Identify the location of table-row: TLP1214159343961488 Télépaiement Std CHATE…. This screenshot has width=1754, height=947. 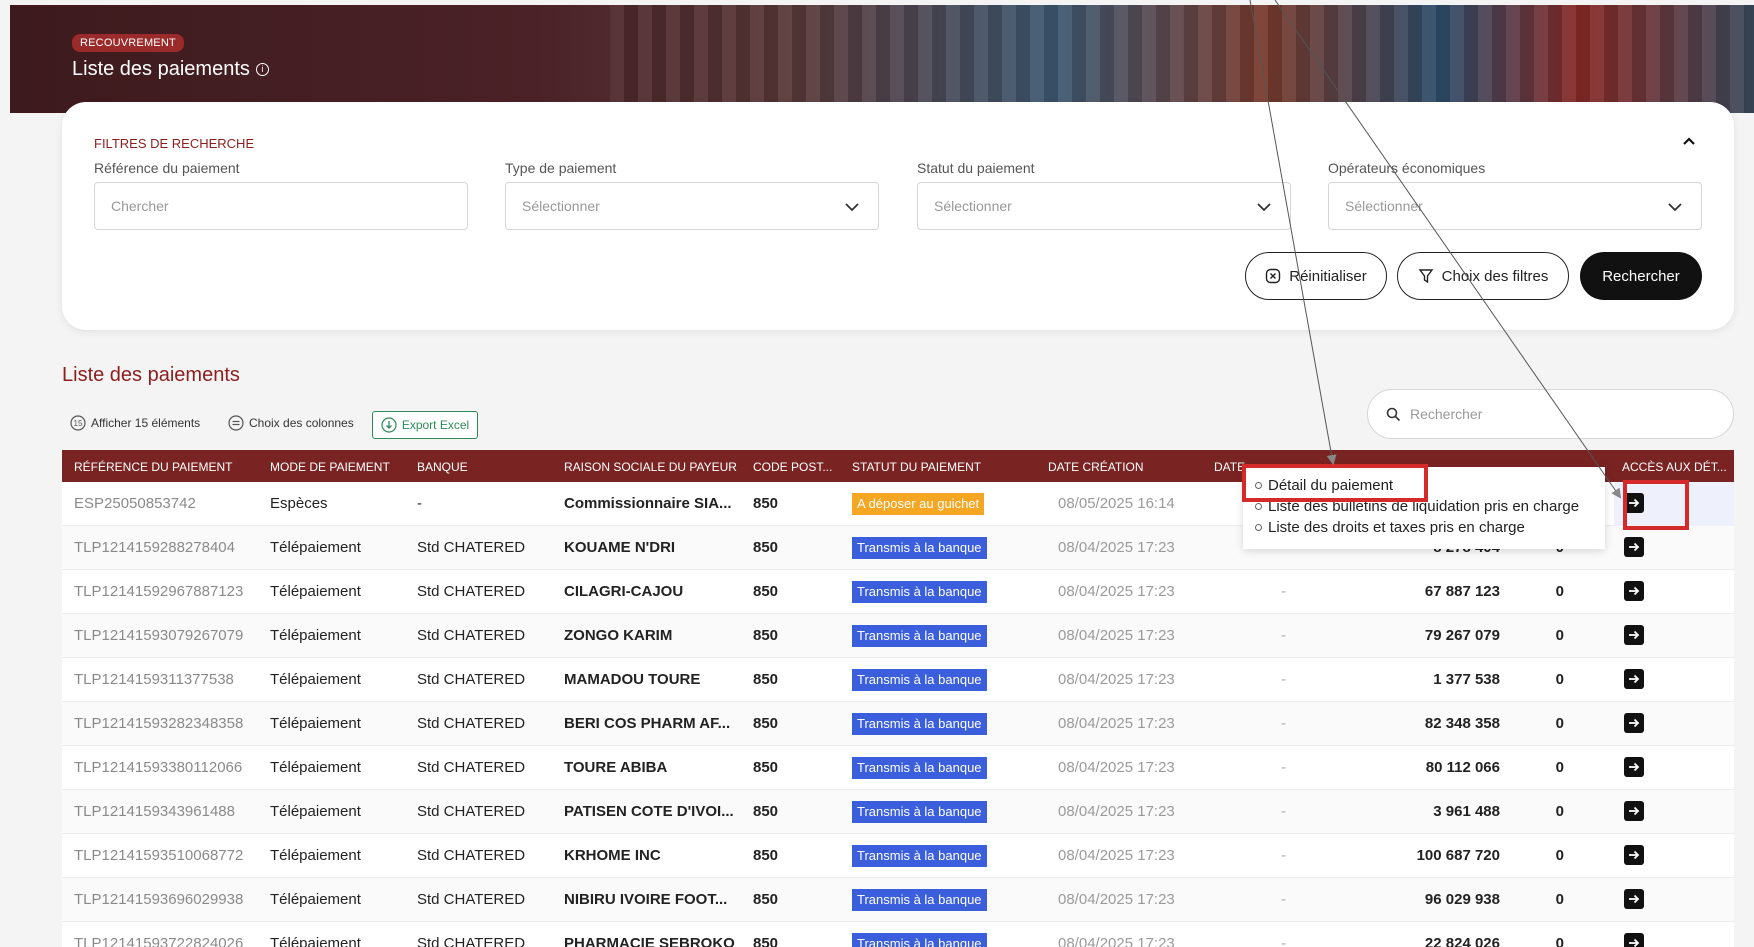
(898, 812).